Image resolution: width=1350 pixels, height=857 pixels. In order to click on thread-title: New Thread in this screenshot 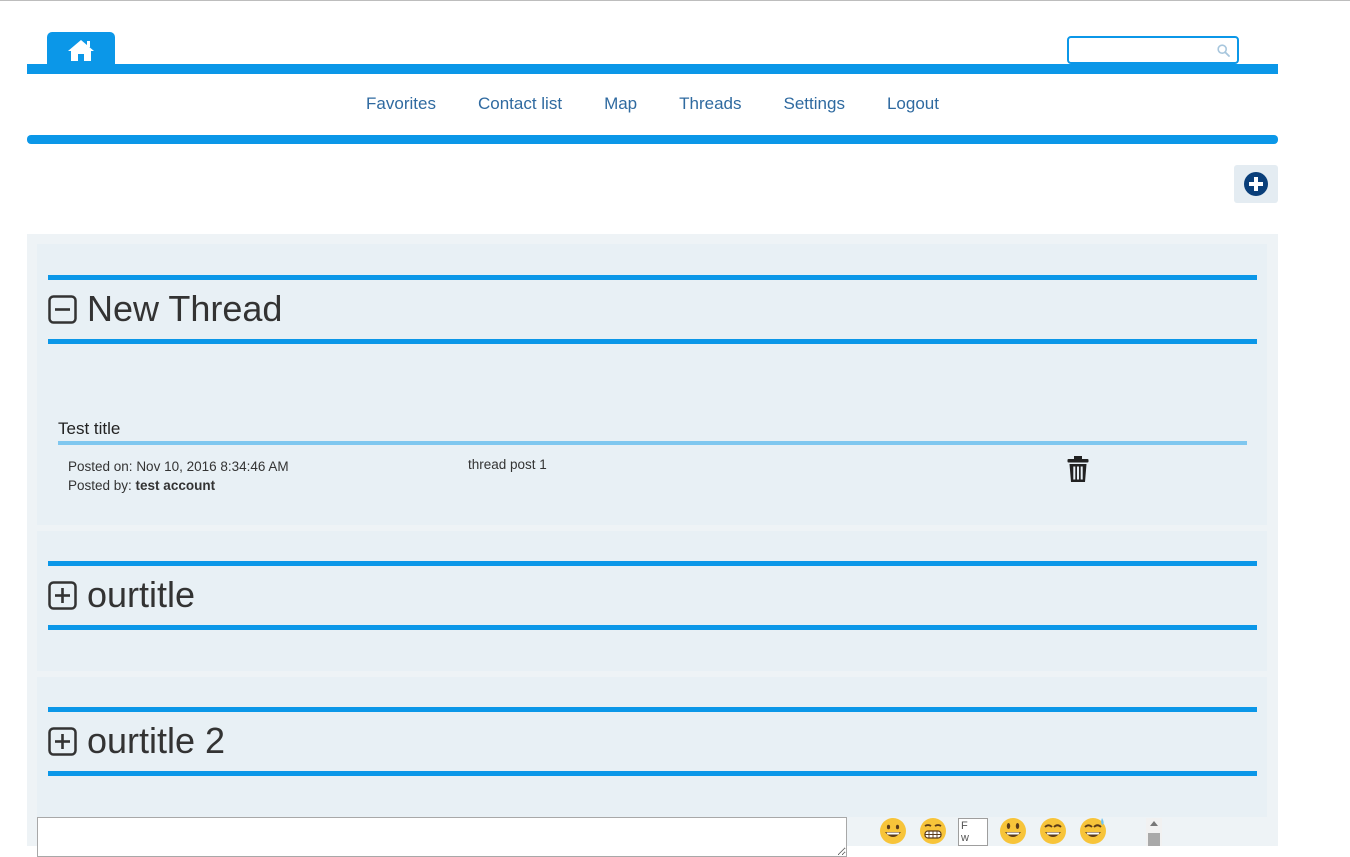, I will do `click(185, 308)`.